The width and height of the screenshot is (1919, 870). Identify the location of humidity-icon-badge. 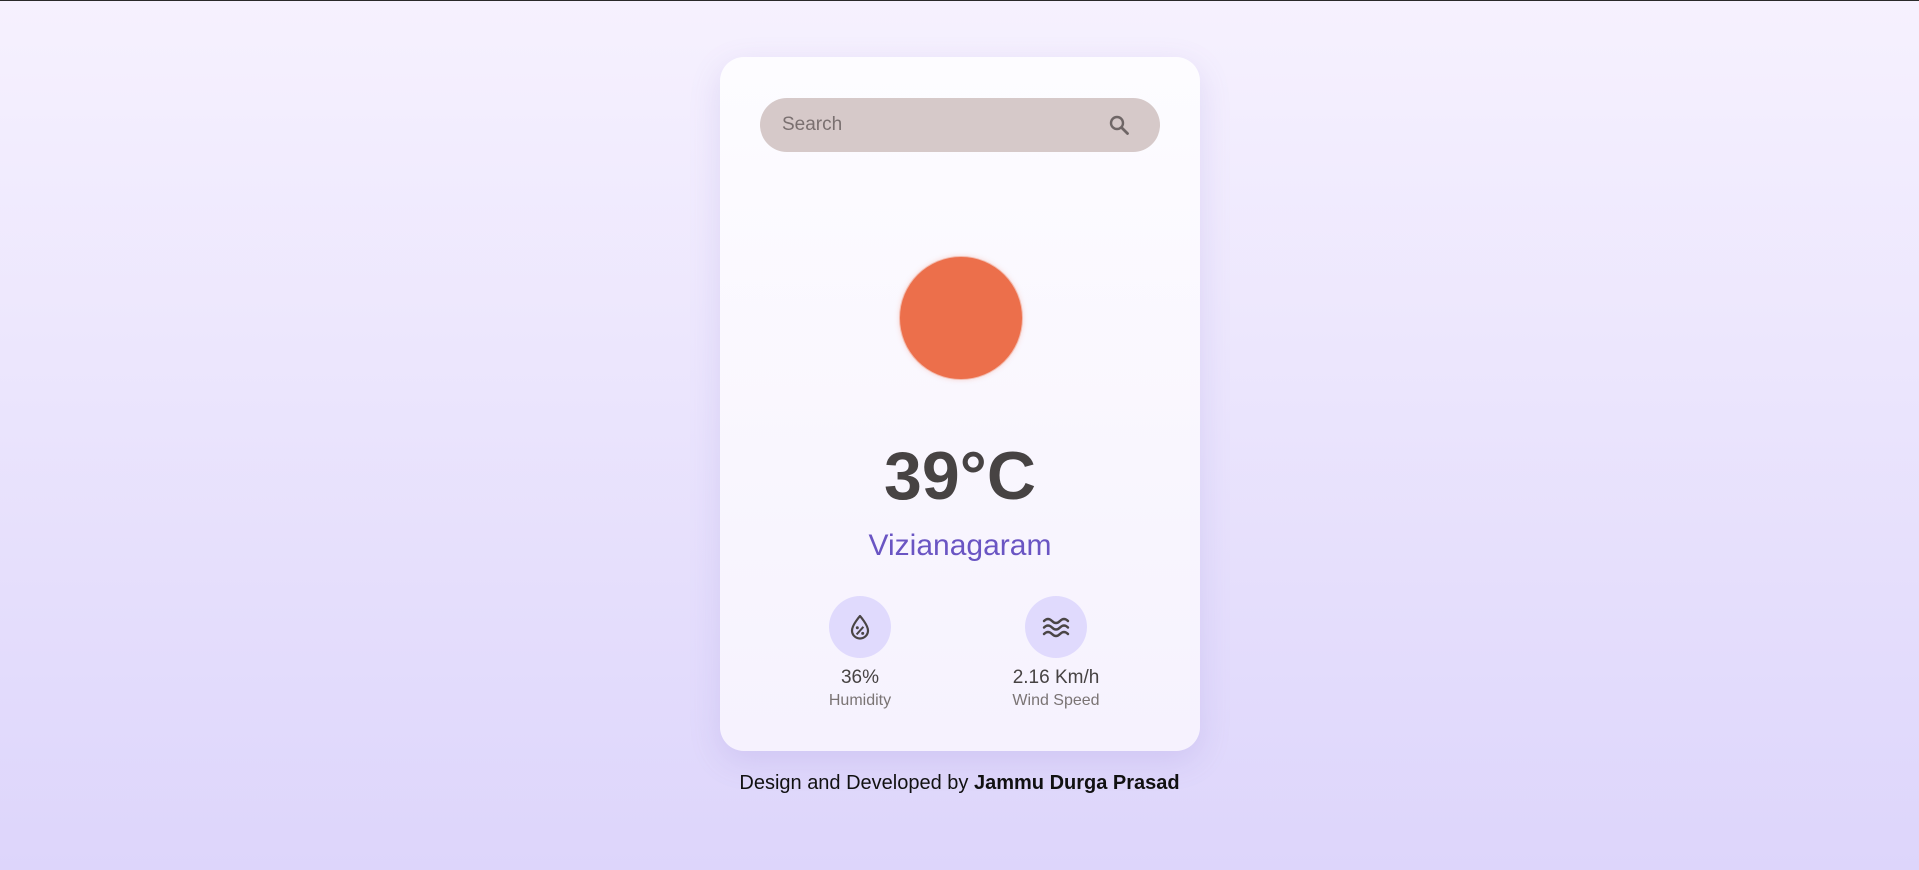
(860, 627).